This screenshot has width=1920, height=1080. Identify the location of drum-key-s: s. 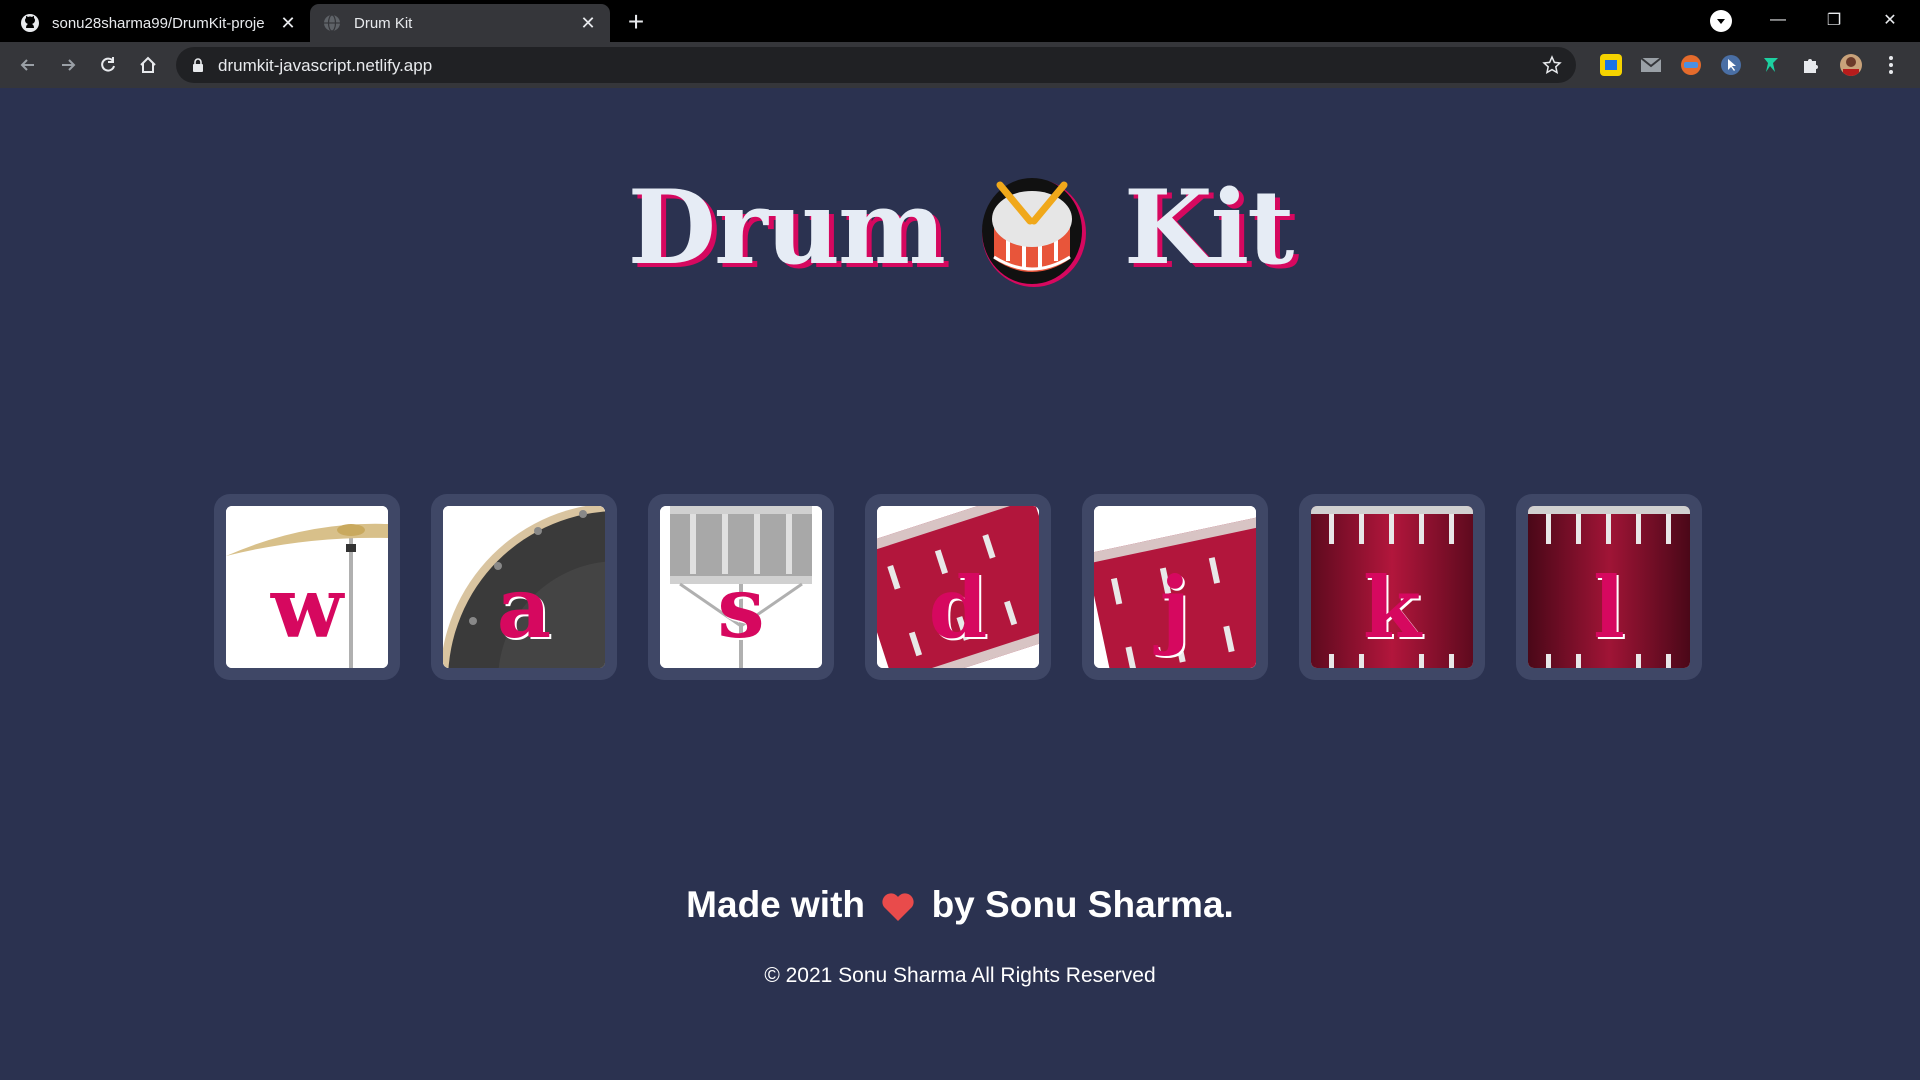
(741, 587).